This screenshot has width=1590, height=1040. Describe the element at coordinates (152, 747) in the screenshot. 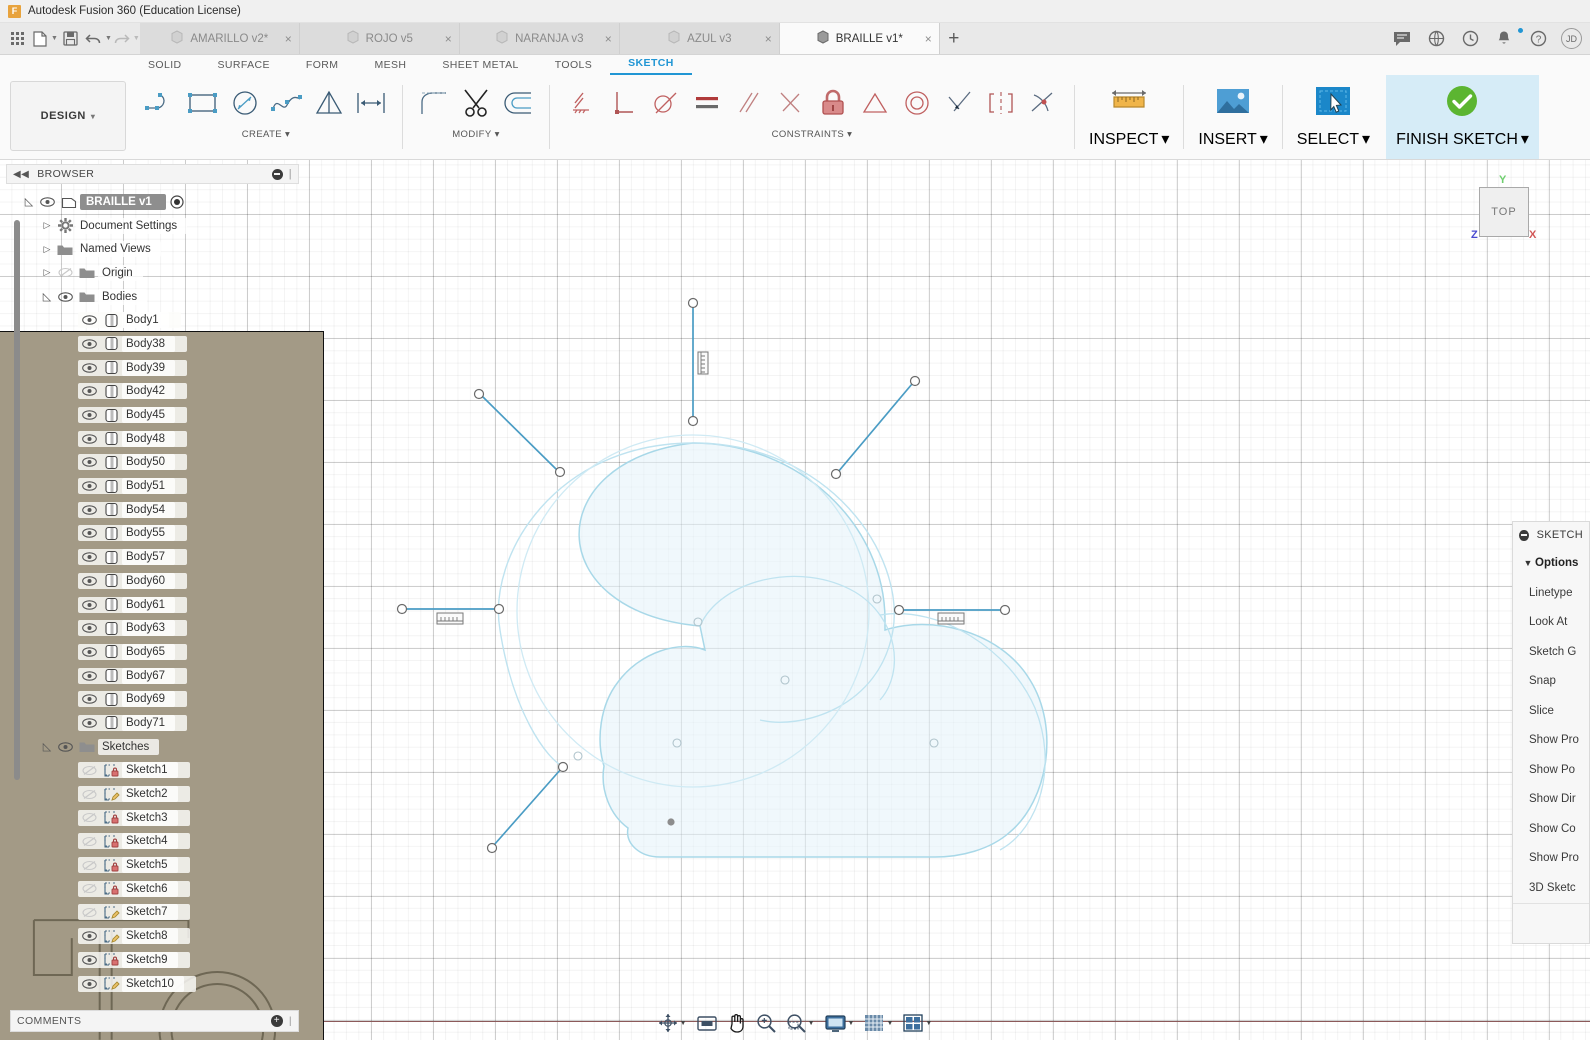

I see `browser-node-sketches: Sketches` at that location.